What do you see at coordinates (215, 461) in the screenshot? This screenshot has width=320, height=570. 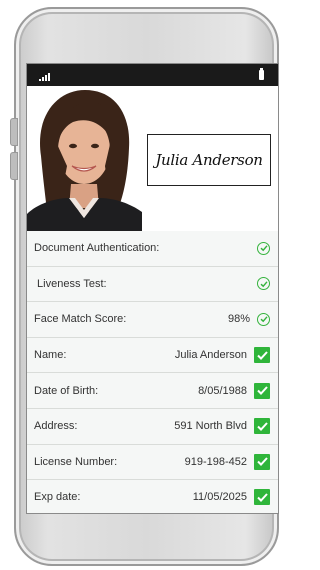 I see `row-value: 919-198-452` at bounding box center [215, 461].